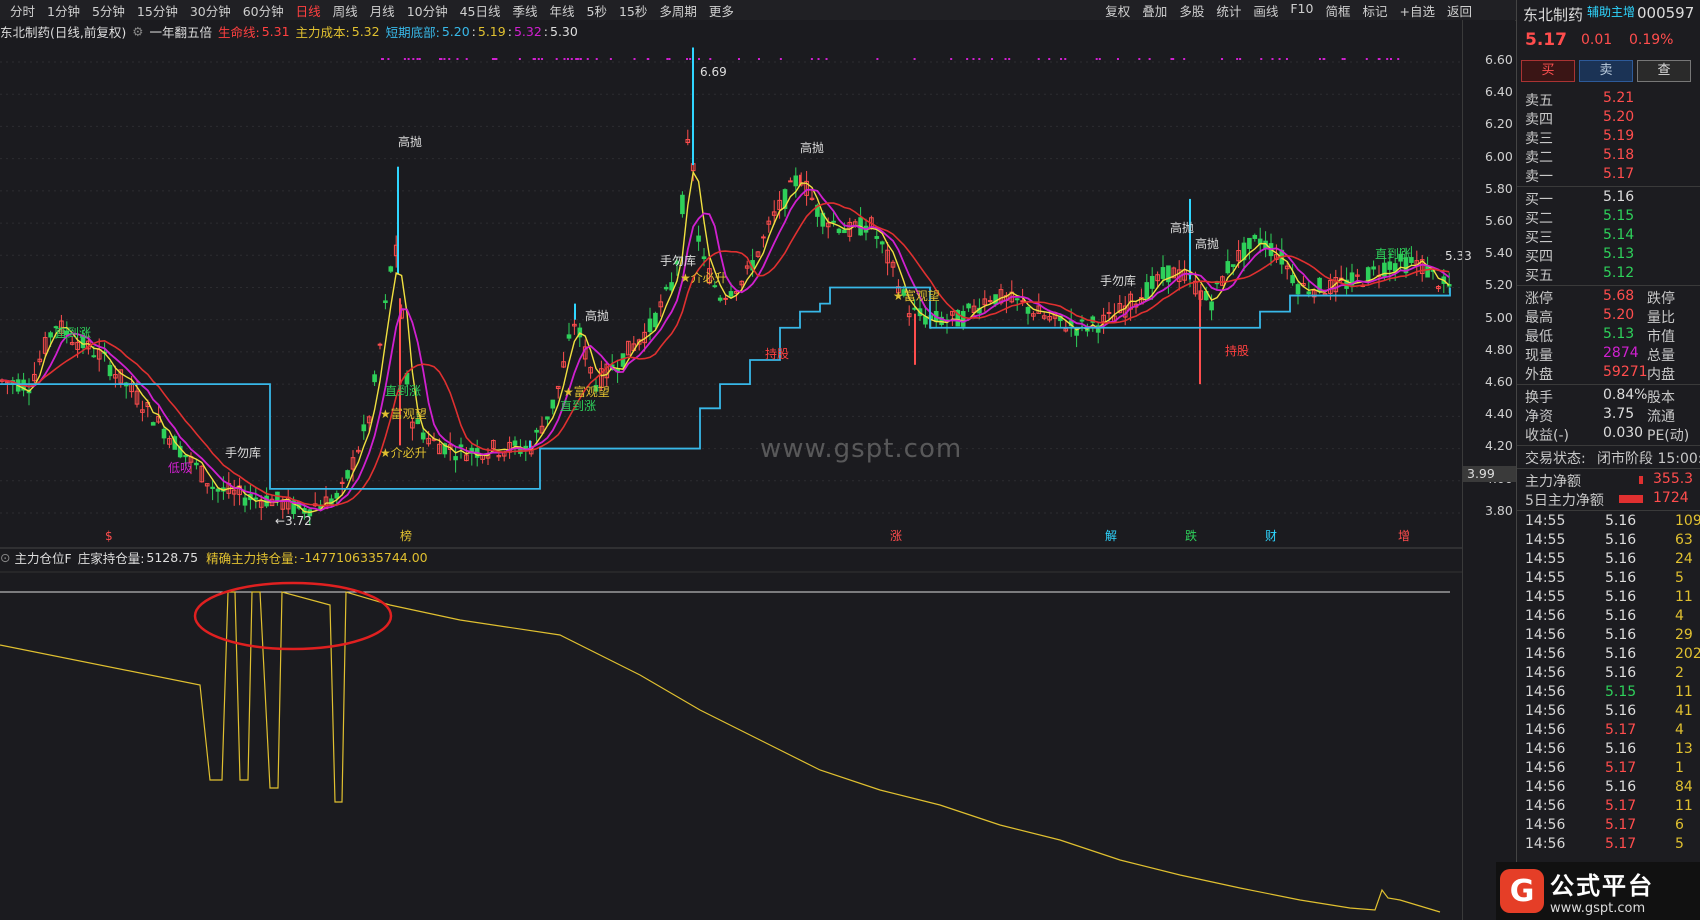 Image resolution: width=1700 pixels, height=920 pixels. What do you see at coordinates (382, 10) in the screenshot?
I see `period-tab: 月线` at bounding box center [382, 10].